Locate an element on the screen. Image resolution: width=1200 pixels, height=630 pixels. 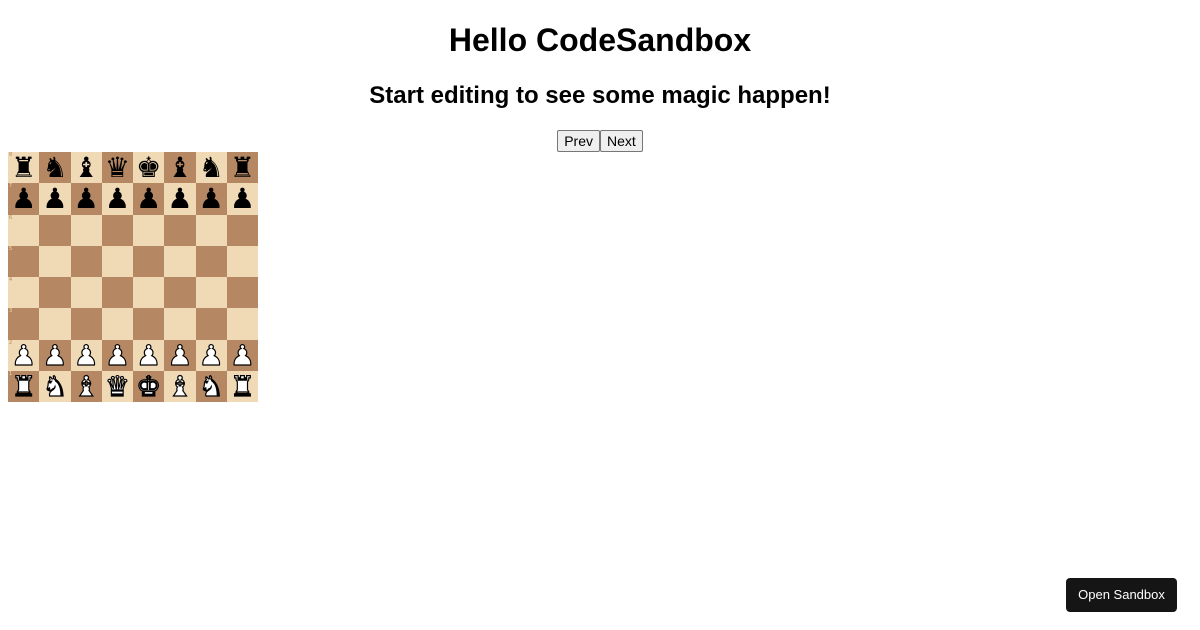
prev-button: Prev is located at coordinates (578, 141).